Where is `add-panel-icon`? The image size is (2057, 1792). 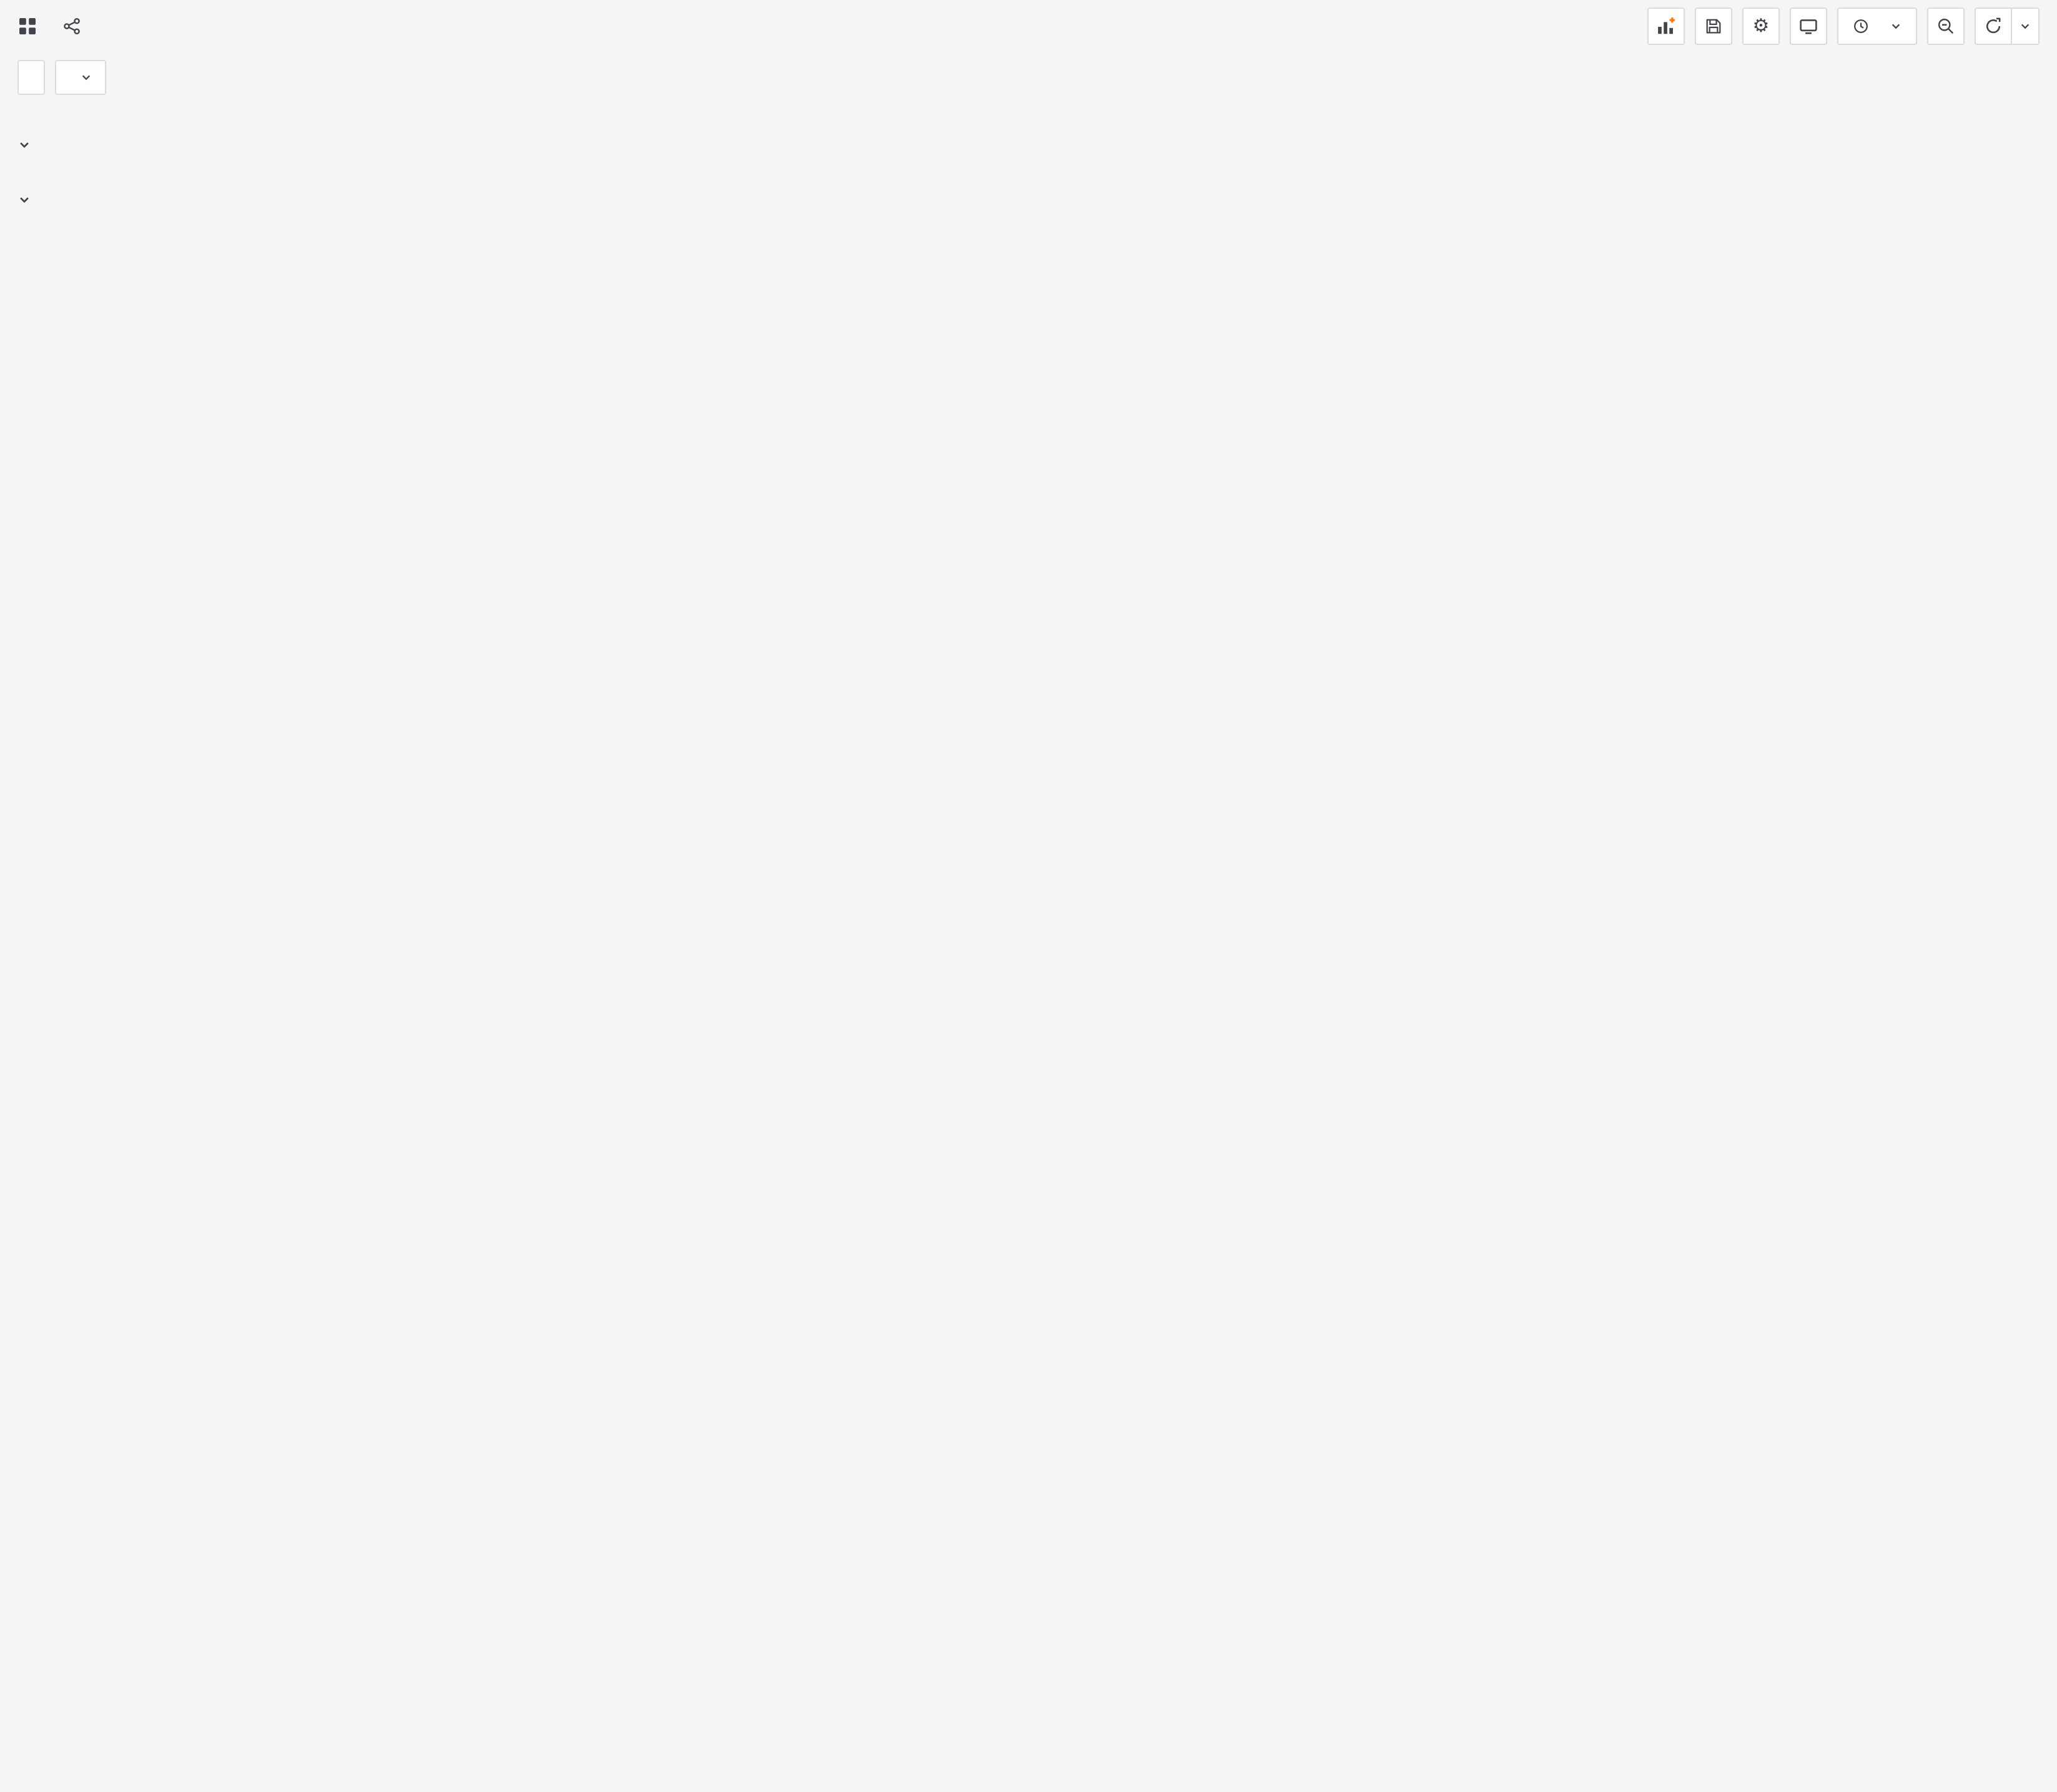 add-panel-icon is located at coordinates (1666, 25).